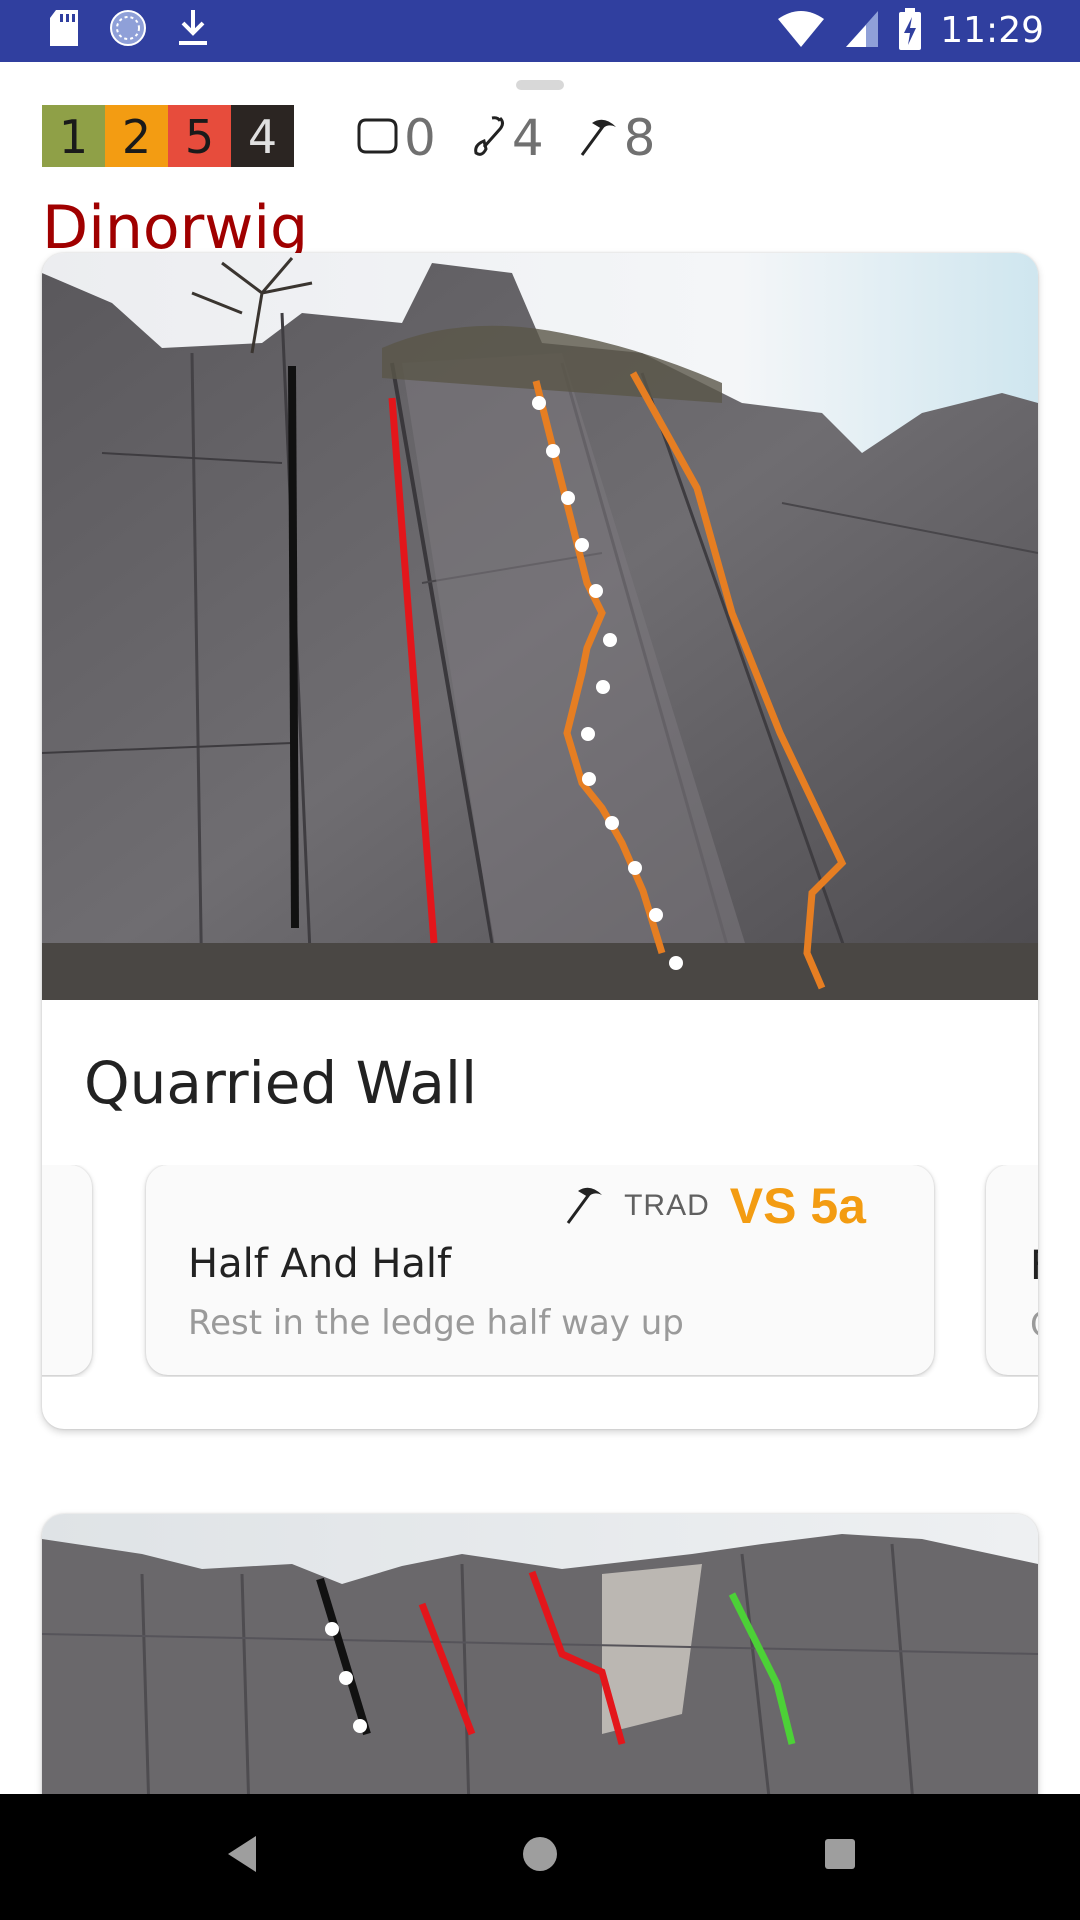  I want to click on grade-count-strip: 1 2 5 4, so click(168, 136).